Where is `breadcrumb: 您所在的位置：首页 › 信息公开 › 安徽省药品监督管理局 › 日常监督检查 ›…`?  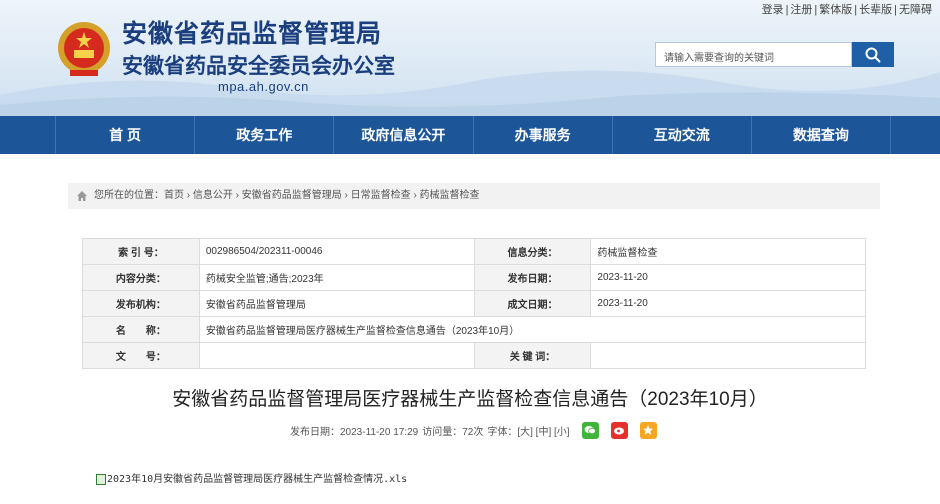 breadcrumb: 您所在的位置：首页 › 信息公开 › 安徽省药品监督管理局 › 日常监督检查 ›… is located at coordinates (474, 196).